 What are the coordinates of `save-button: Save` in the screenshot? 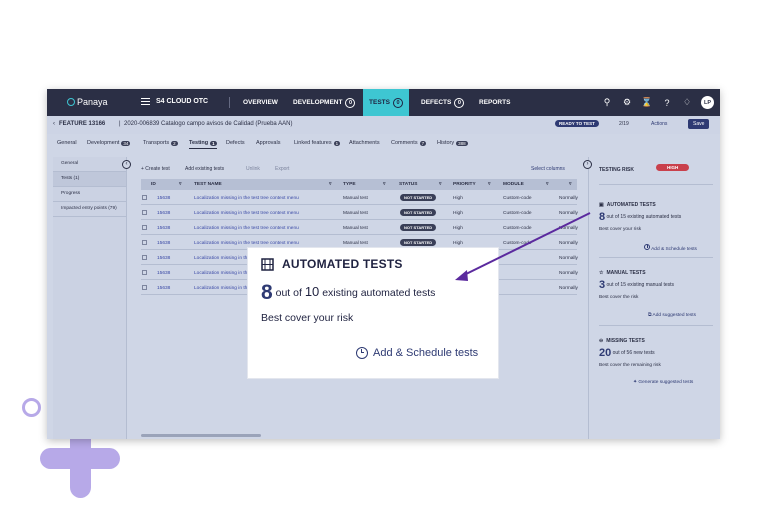 It's located at (699, 124).